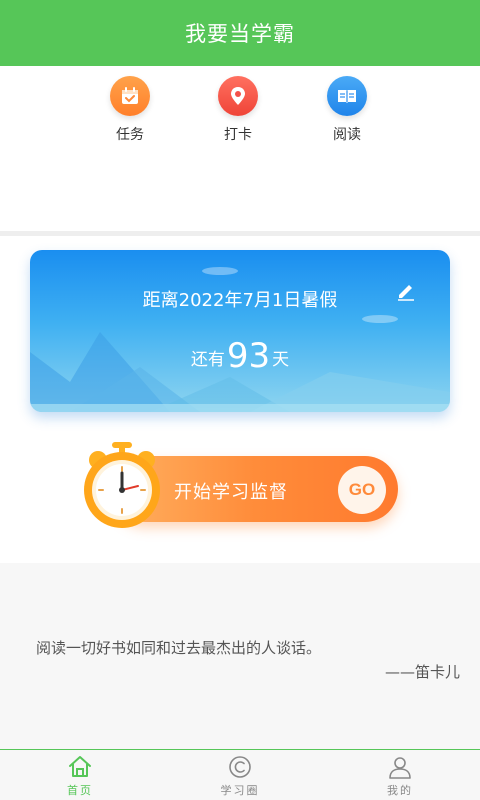  I want to click on tab-profile-label: 我的, so click(400, 790).